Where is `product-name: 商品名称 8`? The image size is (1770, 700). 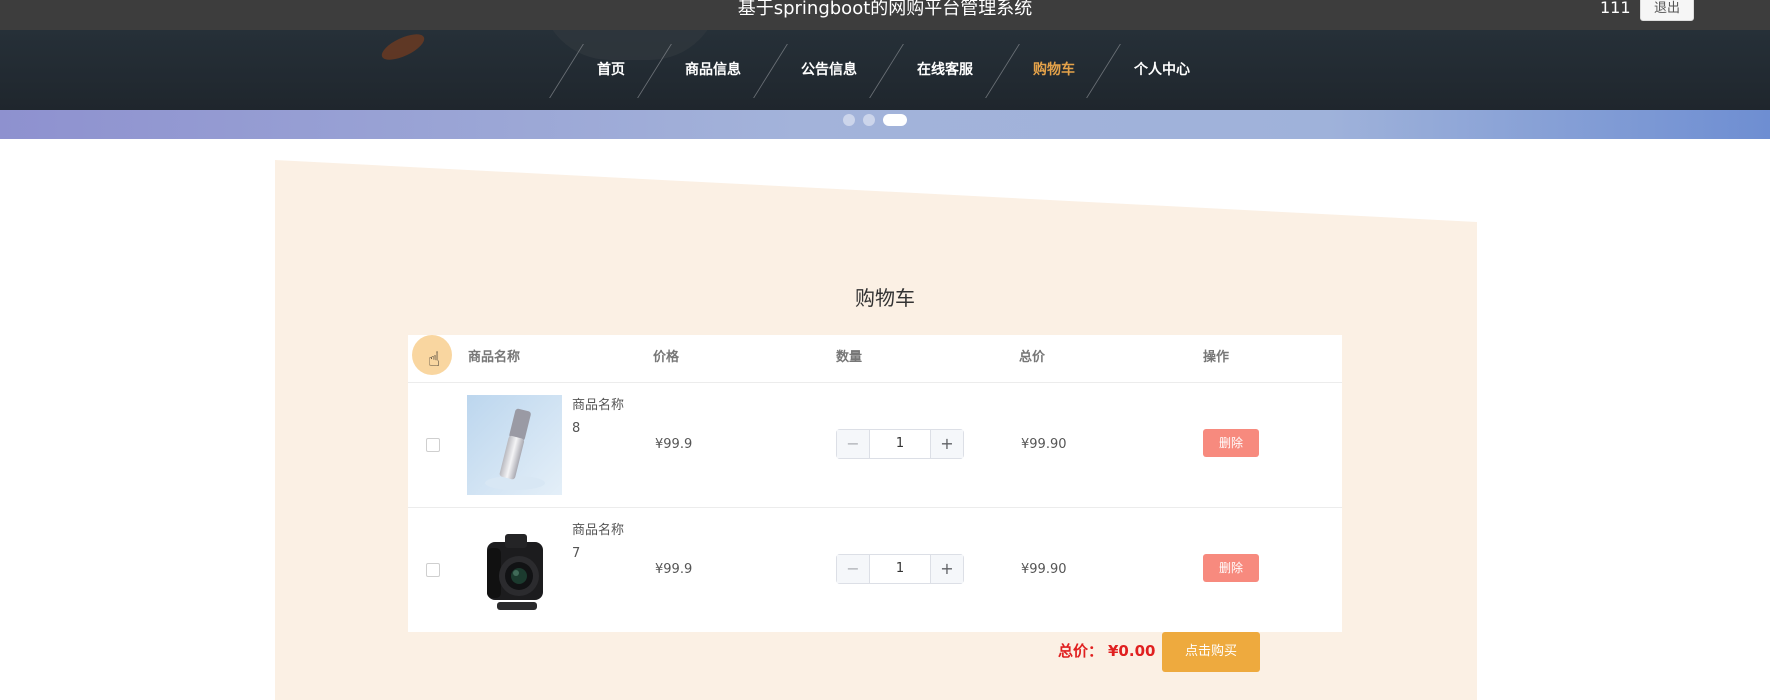 product-name: 商品名称 8 is located at coordinates (607, 417).